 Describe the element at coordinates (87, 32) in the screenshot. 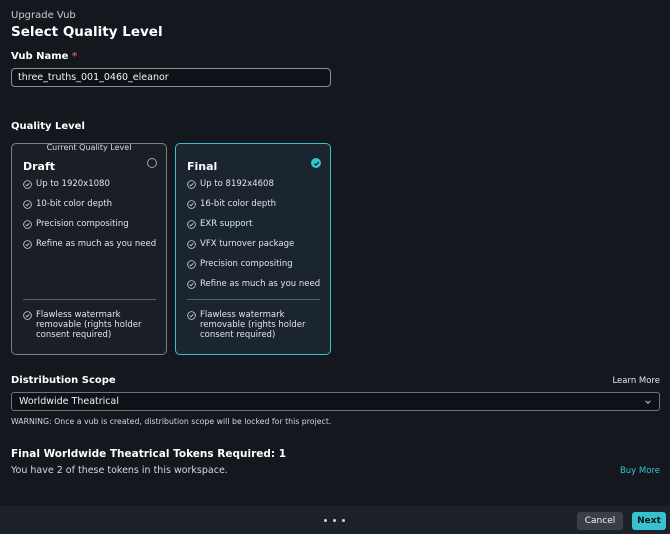

I see `dialog-title: Select Quality Level` at that location.